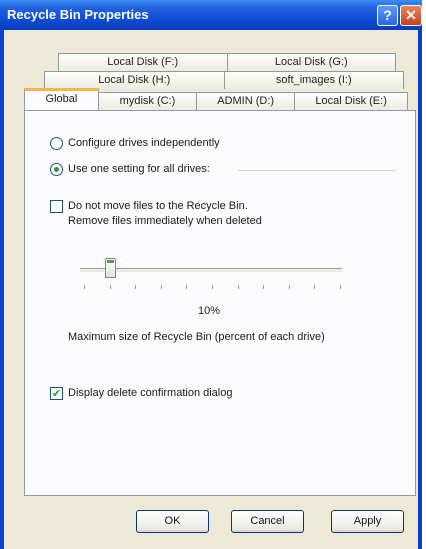 The height and width of the screenshot is (549, 426). I want to click on tab-admin-d: ADMIN (D:), so click(246, 101).